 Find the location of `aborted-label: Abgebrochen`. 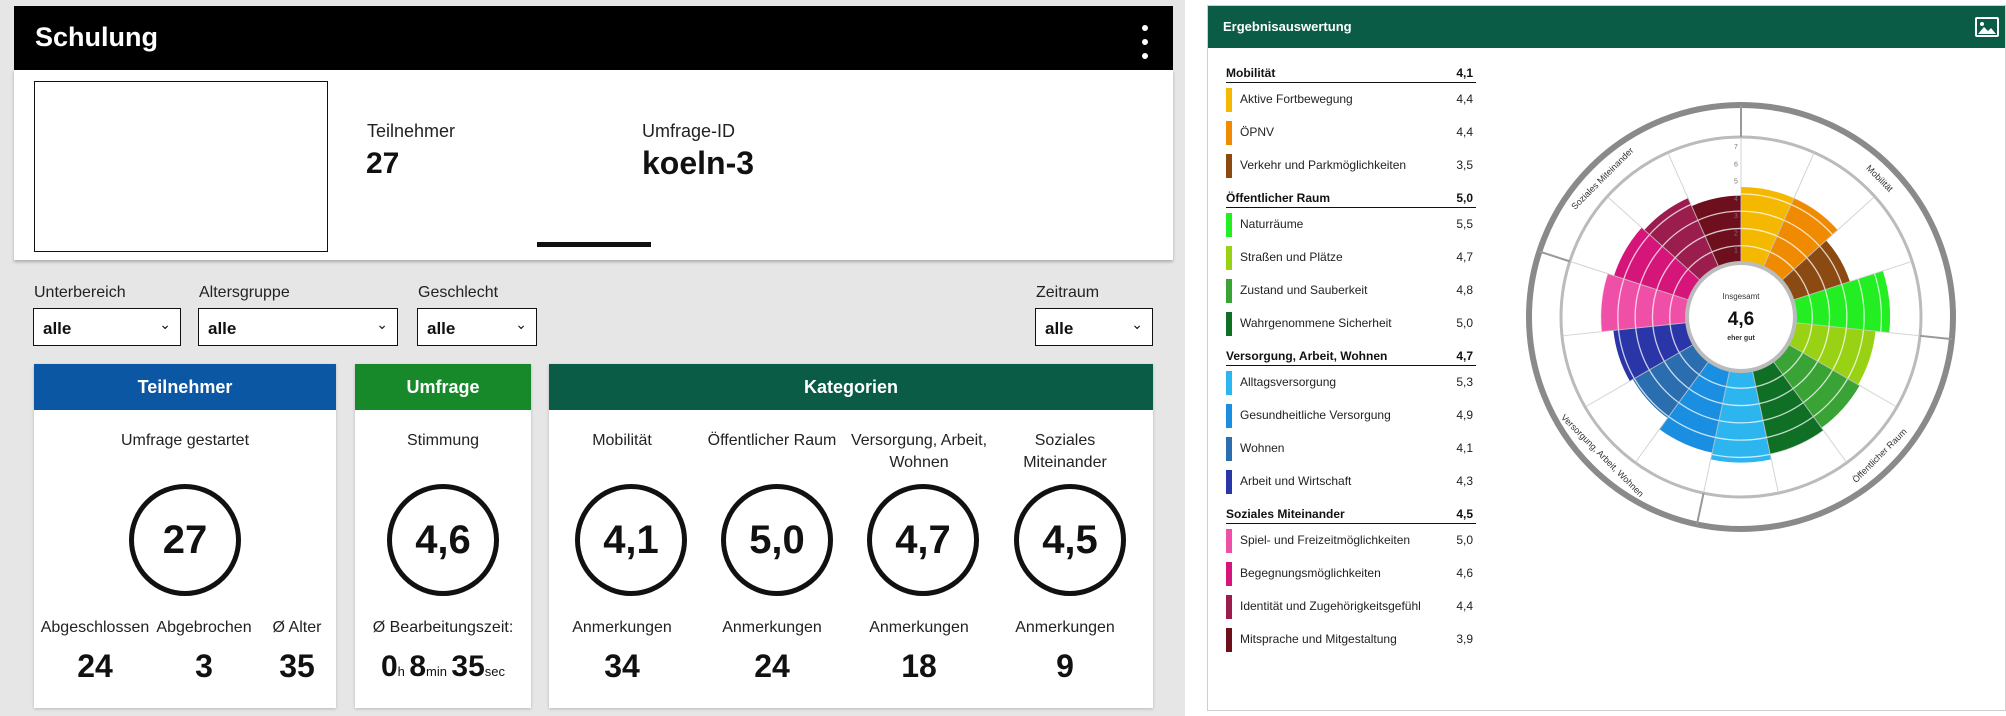

aborted-label: Abgebrochen is located at coordinates (204, 627).